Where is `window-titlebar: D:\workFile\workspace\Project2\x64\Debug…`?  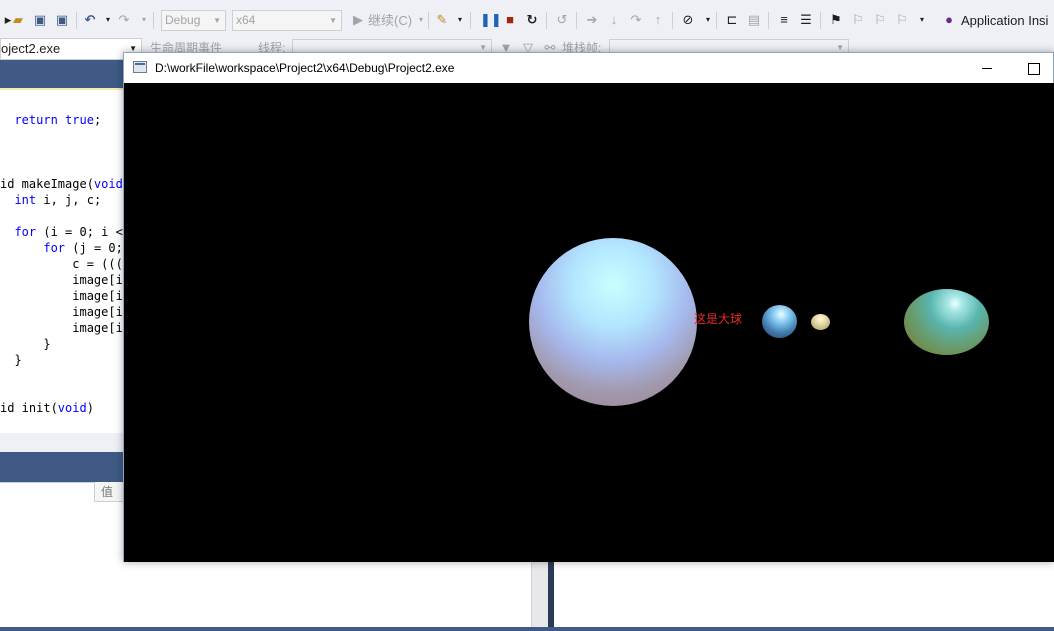
window-titlebar: D:\workFile\workspace\Project2\x64\Debug… is located at coordinates (588, 68).